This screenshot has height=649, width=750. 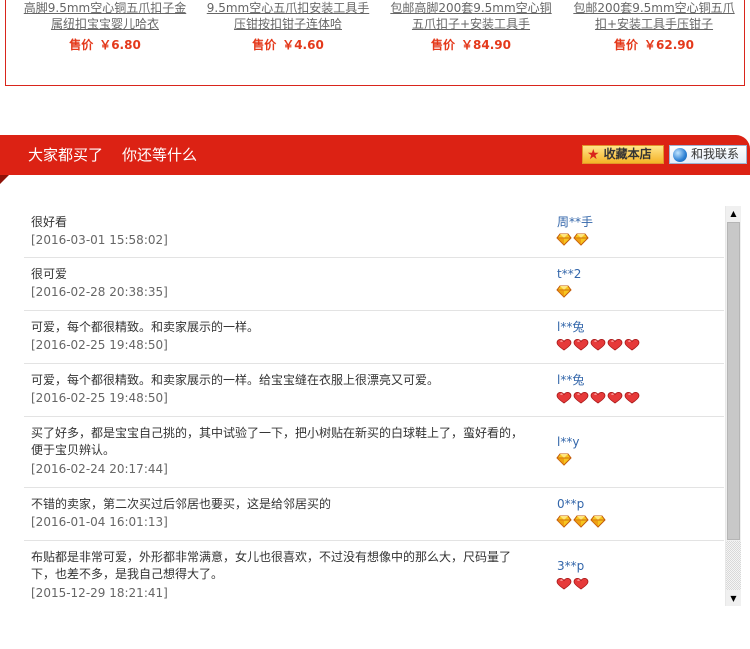 What do you see at coordinates (99, 240) in the screenshot?
I see `review-date: [2016-03-01 15:58:02]` at bounding box center [99, 240].